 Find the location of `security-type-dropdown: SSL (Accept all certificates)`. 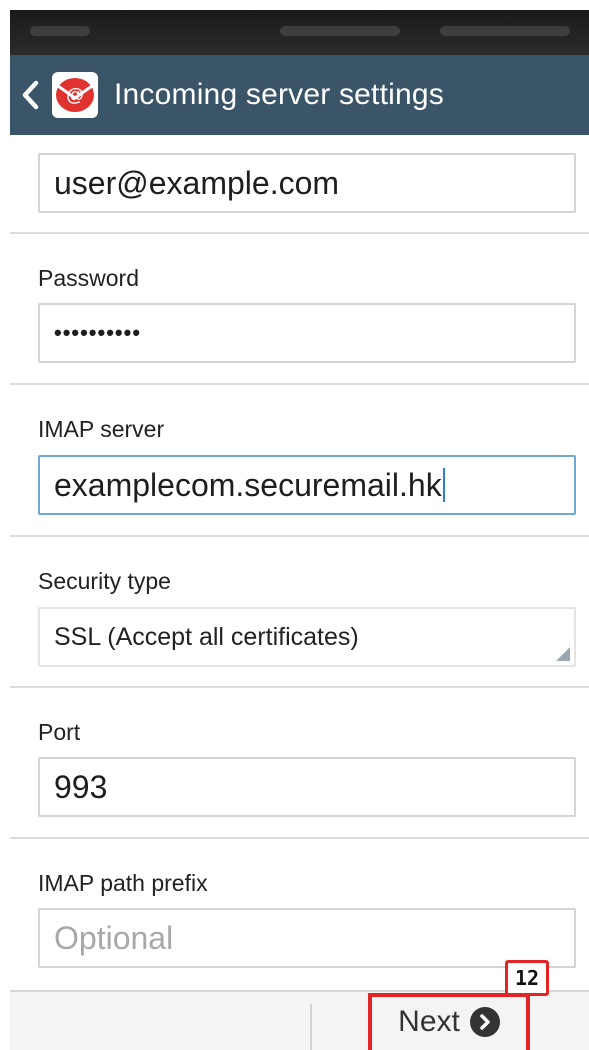

security-type-dropdown: SSL (Accept all certificates) is located at coordinates (307, 637).